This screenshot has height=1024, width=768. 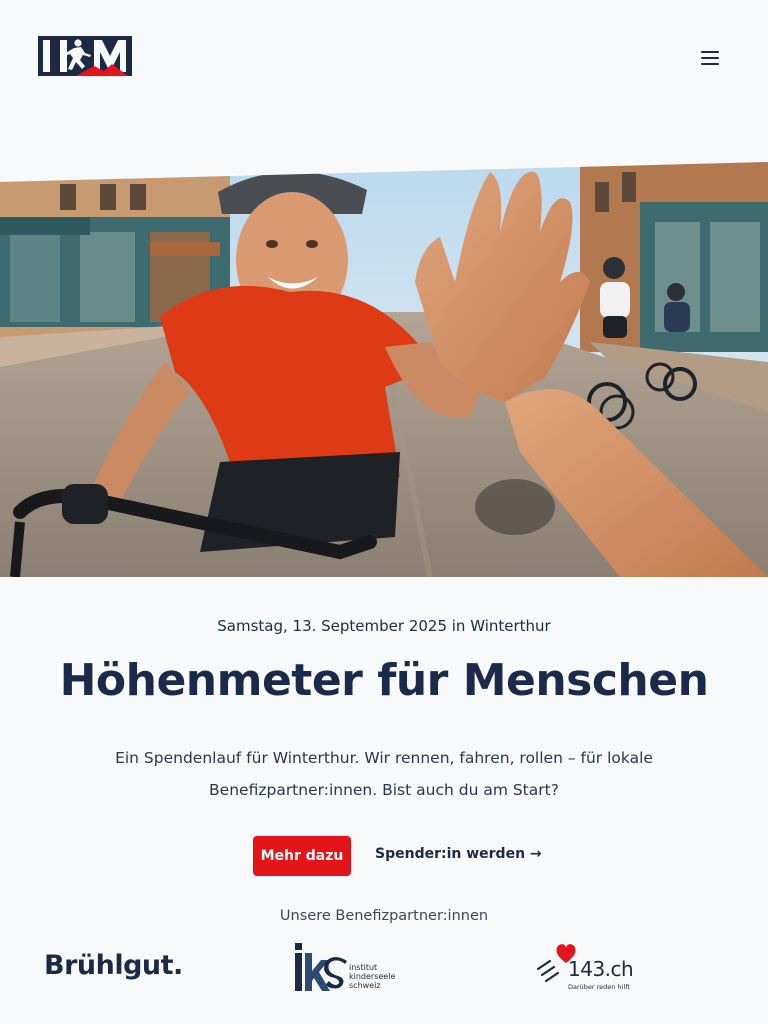 What do you see at coordinates (321, 967) in the screenshot?
I see `iks-logo-icon` at bounding box center [321, 967].